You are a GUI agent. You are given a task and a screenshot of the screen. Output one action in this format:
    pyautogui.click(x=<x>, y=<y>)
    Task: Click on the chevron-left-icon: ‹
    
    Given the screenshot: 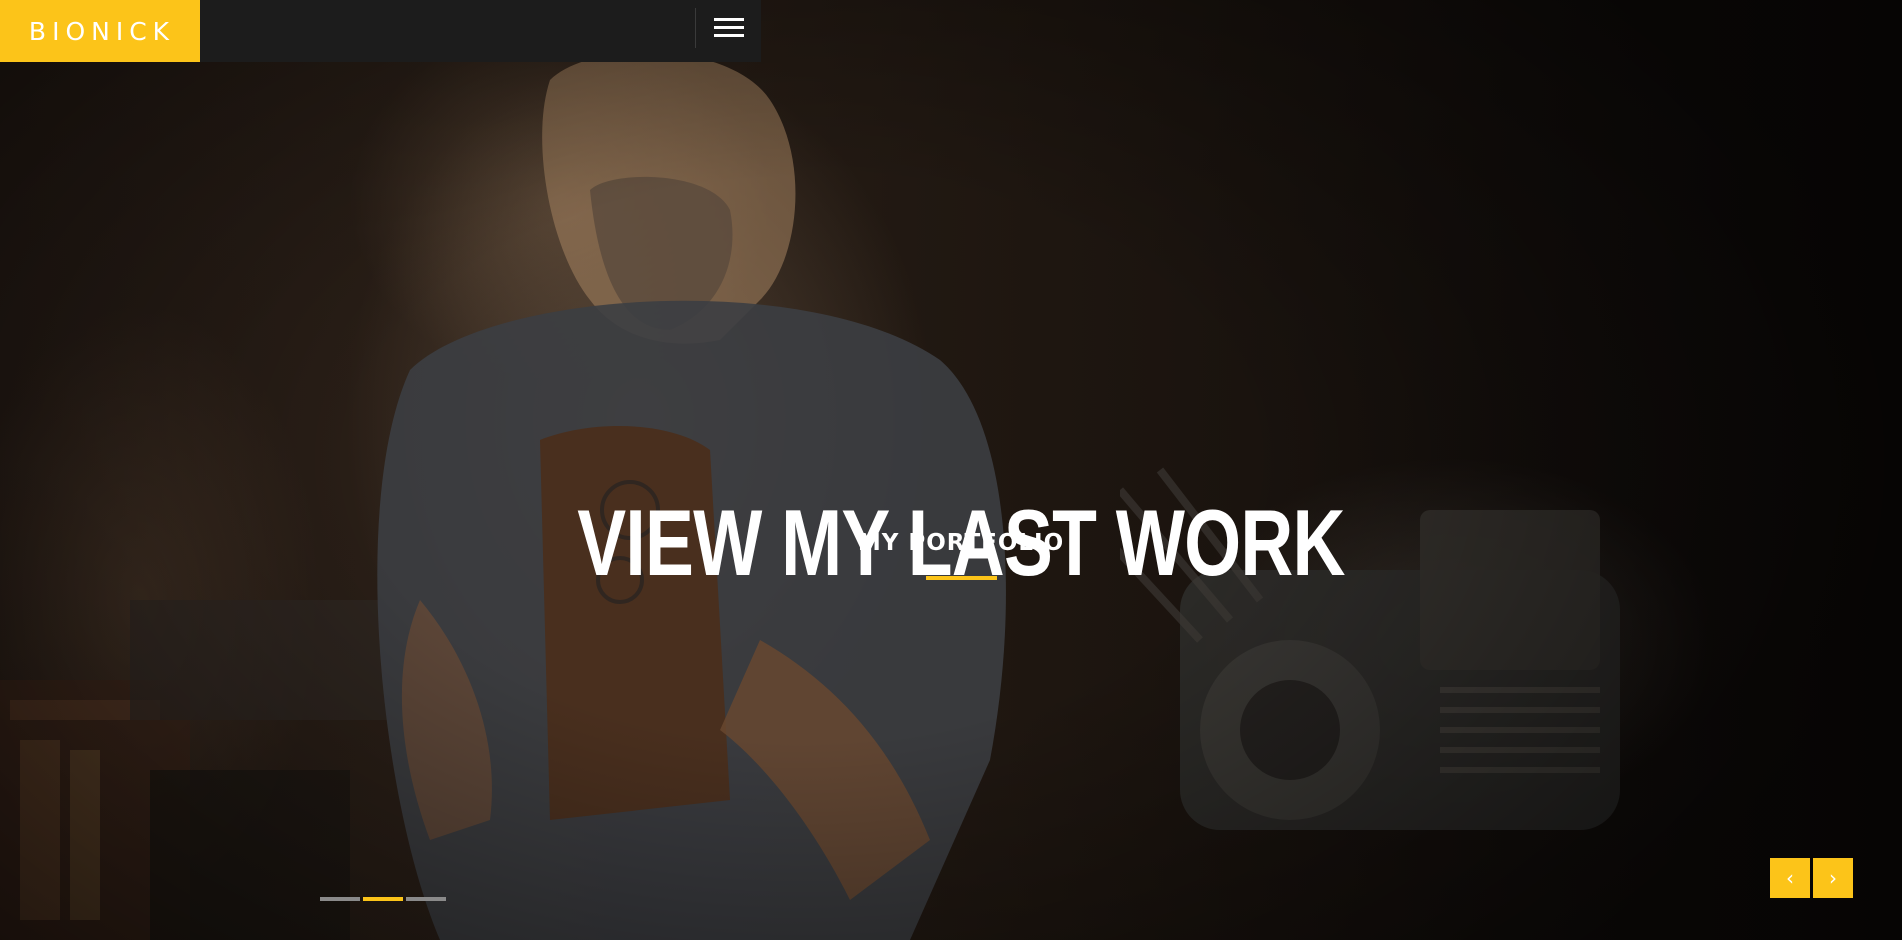 What is the action you would take?
    pyautogui.click(x=1790, y=878)
    